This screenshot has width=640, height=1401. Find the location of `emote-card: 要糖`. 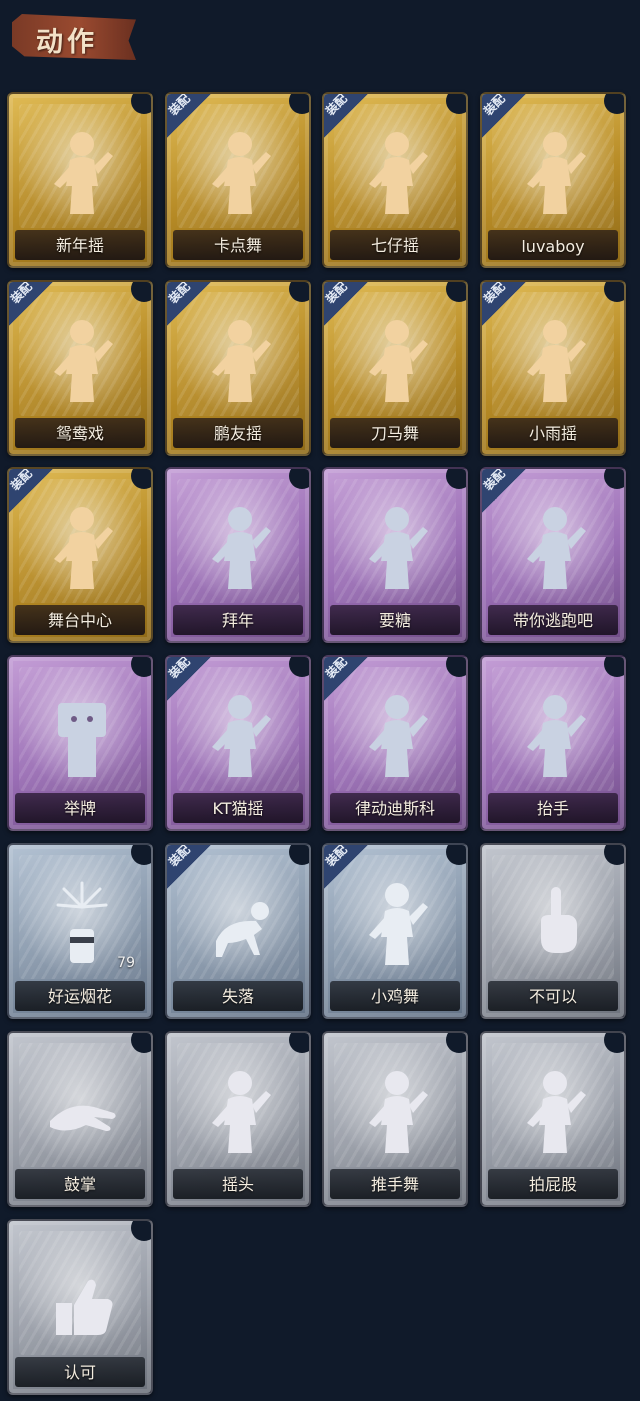

emote-card: 要糖 is located at coordinates (395, 555).